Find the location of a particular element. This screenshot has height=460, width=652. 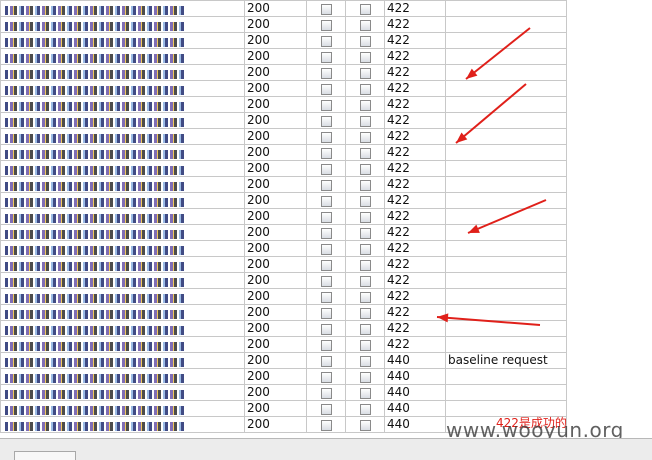

length-cell: 422 is located at coordinates (415, 24).